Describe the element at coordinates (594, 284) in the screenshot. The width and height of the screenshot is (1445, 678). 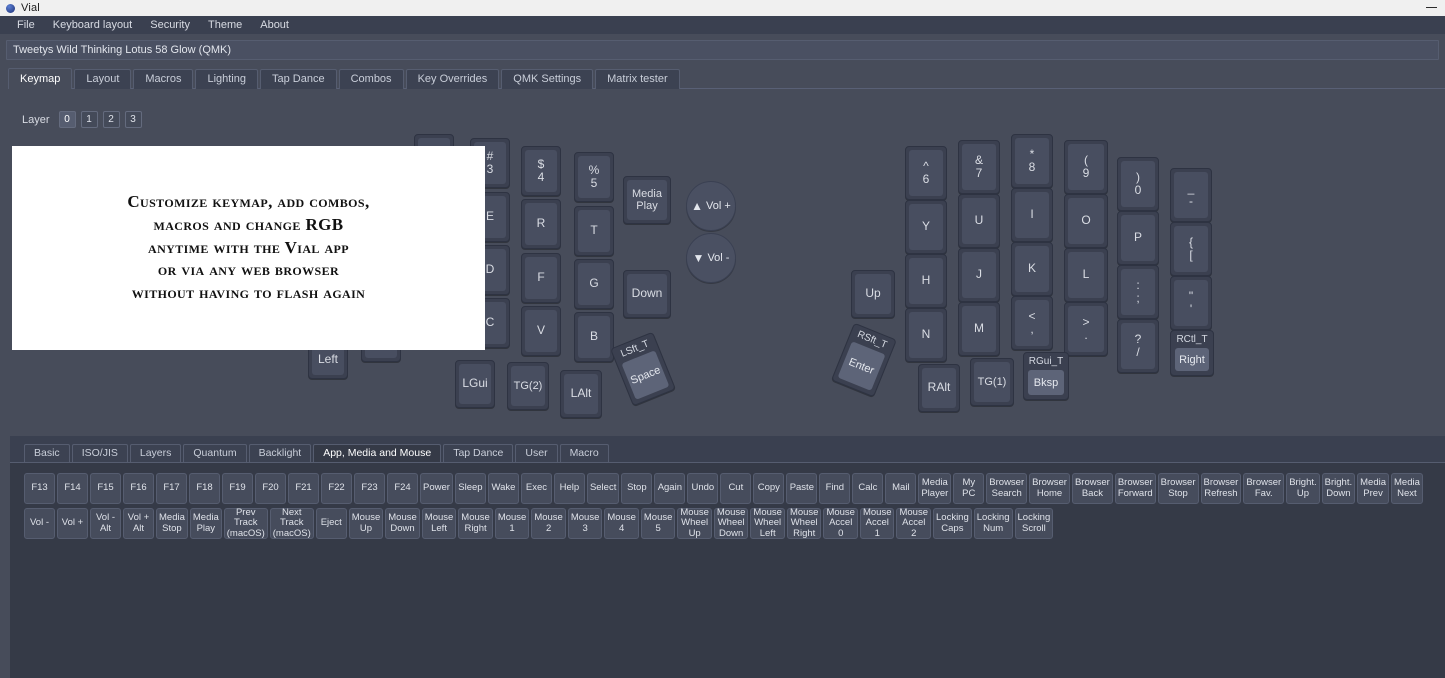
I see `keymap-key-g: G` at that location.